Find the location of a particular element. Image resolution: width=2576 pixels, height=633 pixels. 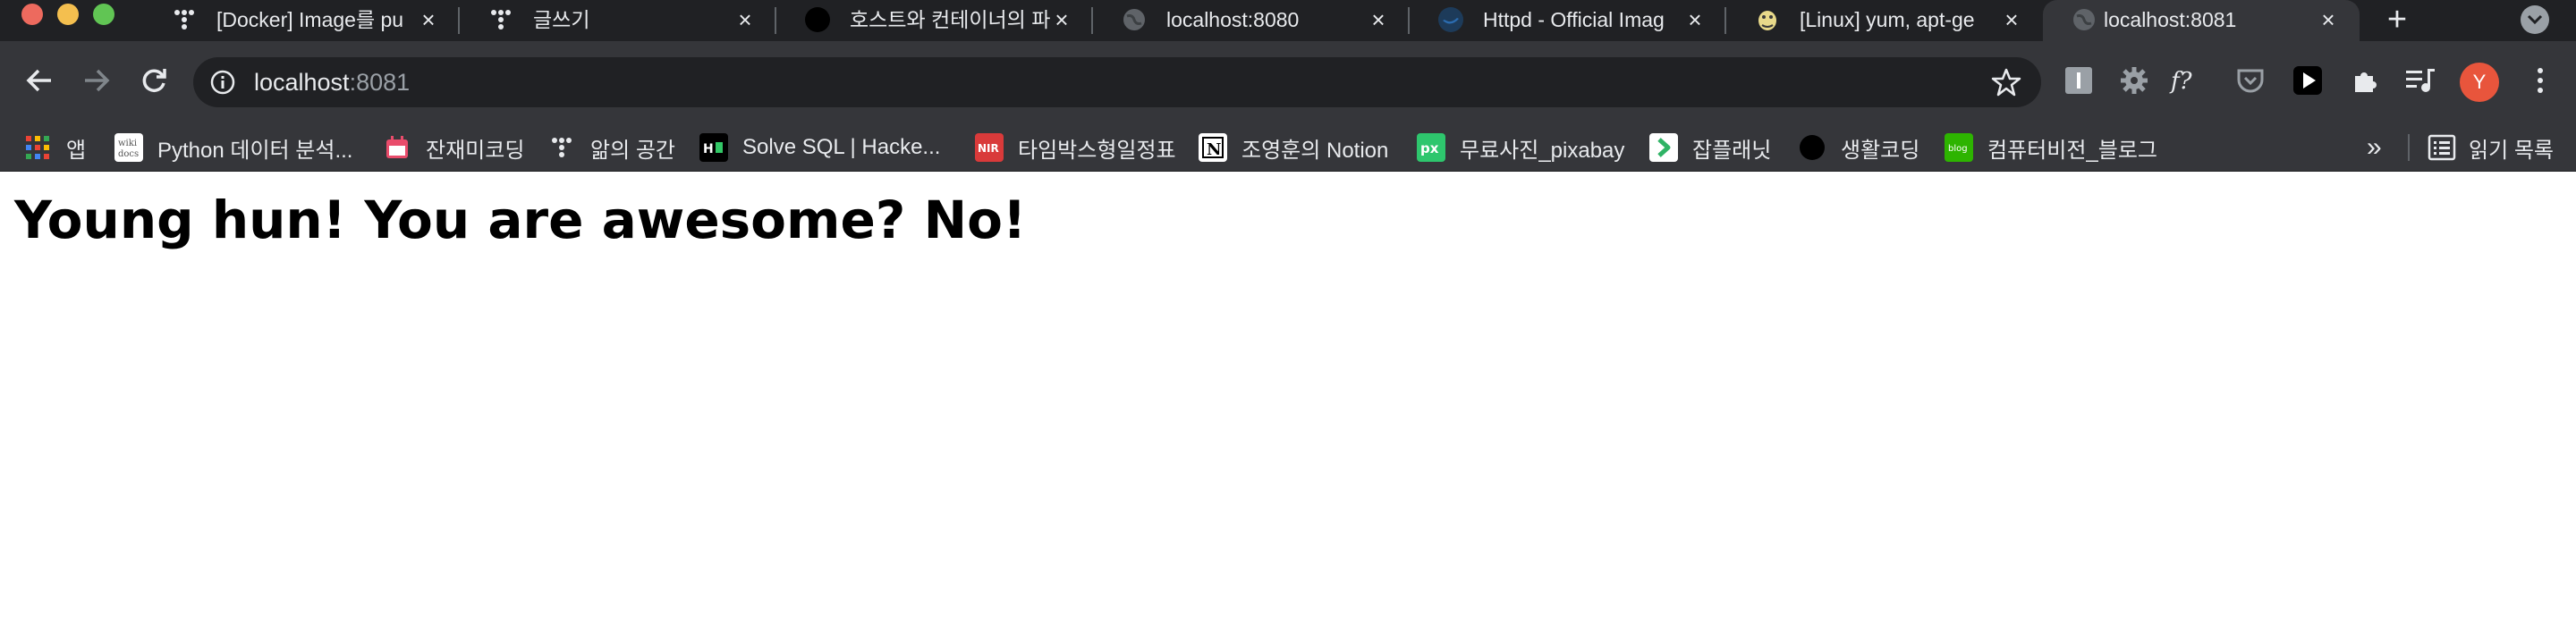

reload-button is located at coordinates (153, 80).